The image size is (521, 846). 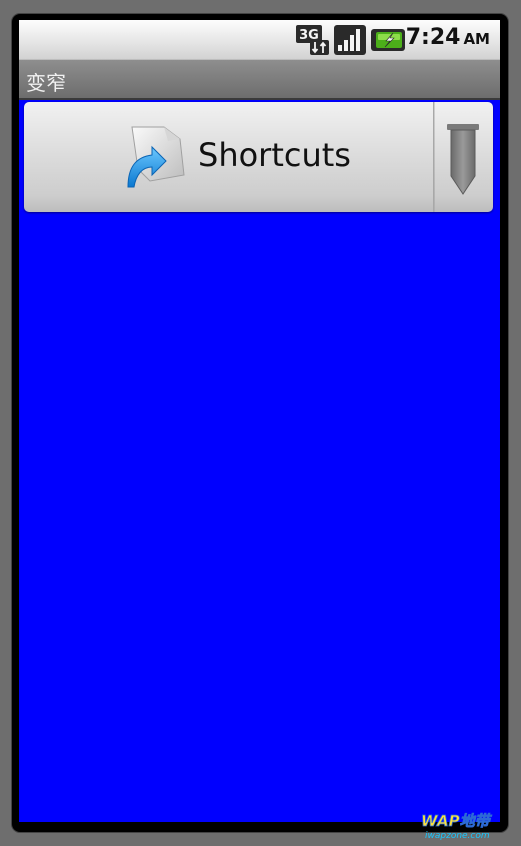 What do you see at coordinates (457, 821) in the screenshot?
I see `watermark-title: WAP地带` at bounding box center [457, 821].